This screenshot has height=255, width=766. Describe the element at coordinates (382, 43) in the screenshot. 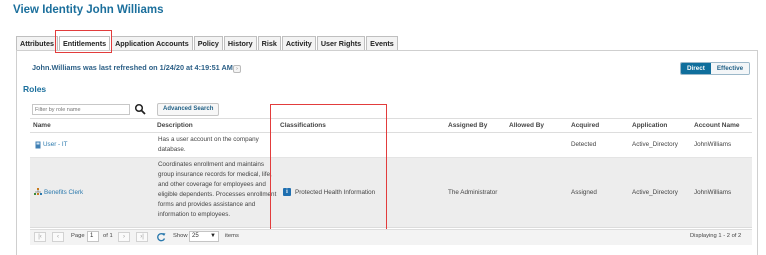

I see `tab-events: Events` at that location.